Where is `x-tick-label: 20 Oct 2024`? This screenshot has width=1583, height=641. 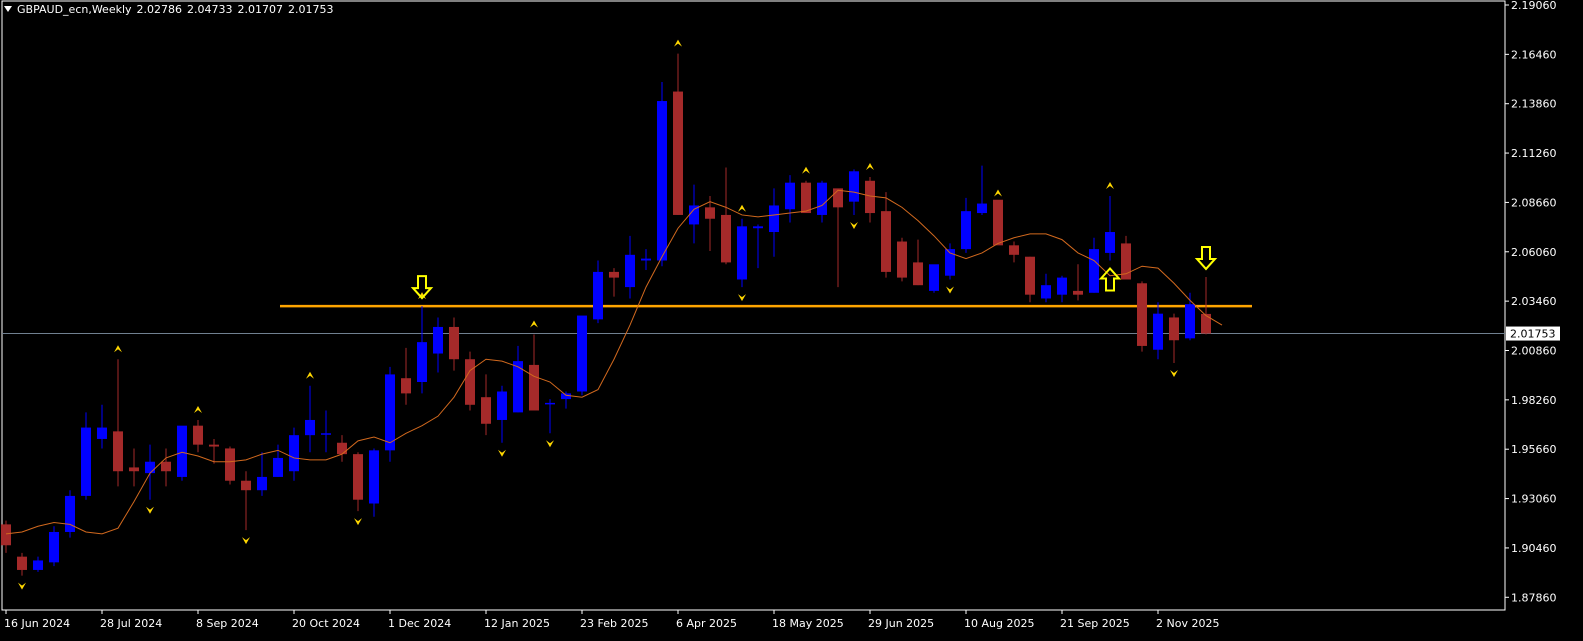
x-tick-label: 20 Oct 2024 is located at coordinates (326, 623).